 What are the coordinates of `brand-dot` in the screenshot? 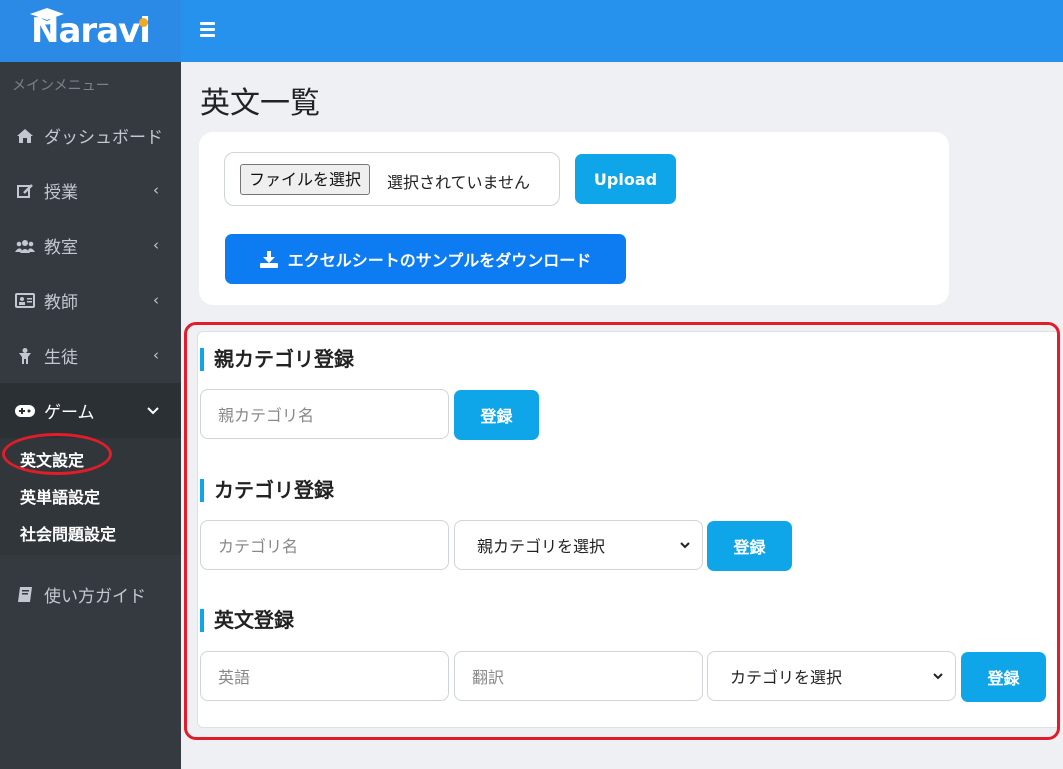 It's located at (143, 22).